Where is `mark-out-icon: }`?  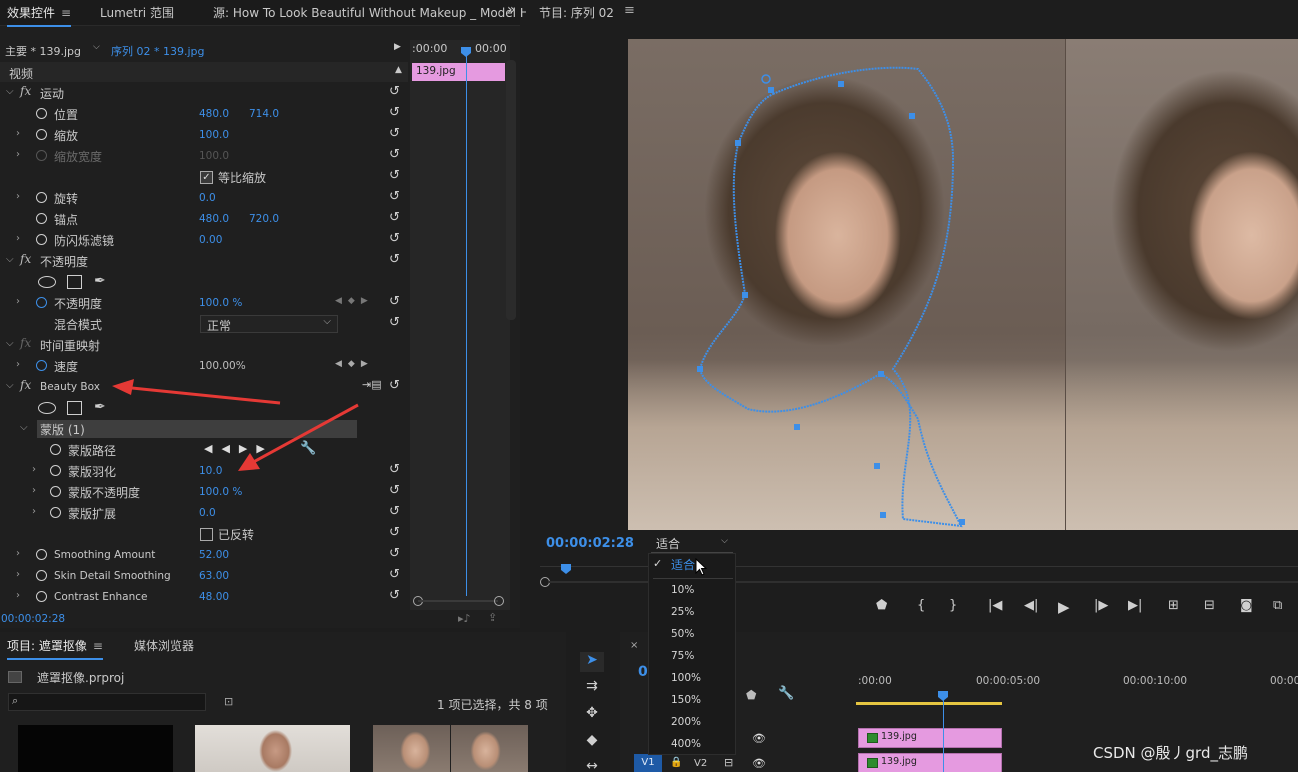 mark-out-icon: } is located at coordinates (953, 605).